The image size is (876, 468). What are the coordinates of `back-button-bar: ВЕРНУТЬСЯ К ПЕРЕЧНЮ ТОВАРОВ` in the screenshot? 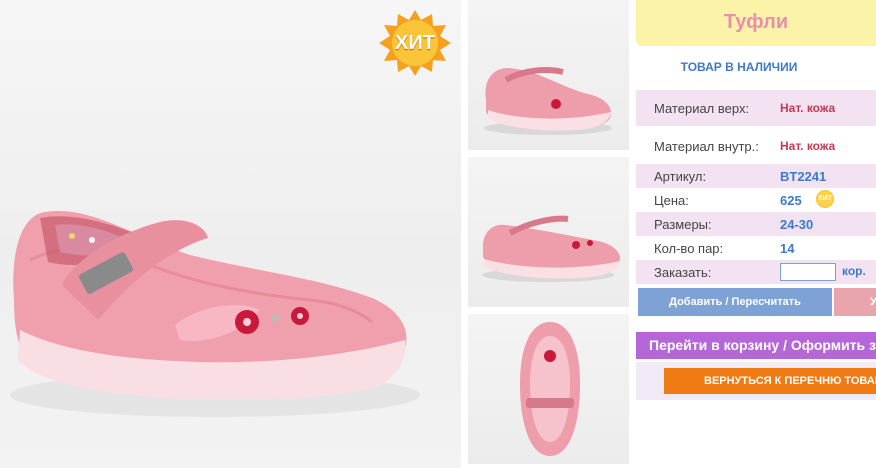 It's located at (756, 381).